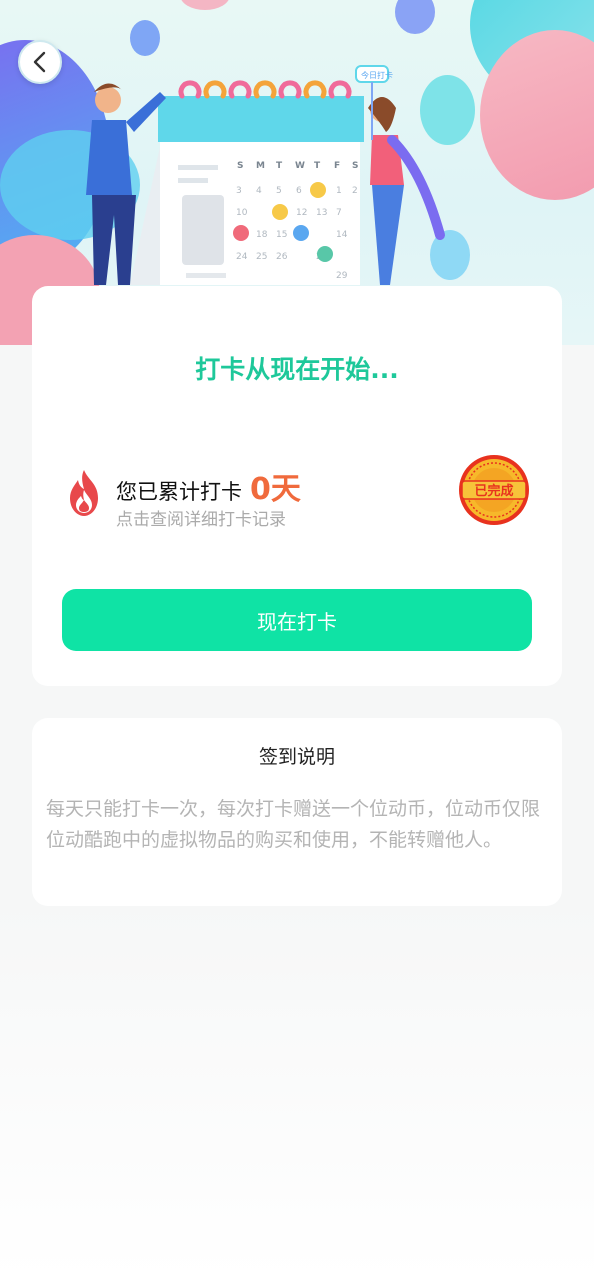 This screenshot has height=1280, width=594. What do you see at coordinates (262, 235) in the screenshot?
I see `svg-text: 18` at bounding box center [262, 235].